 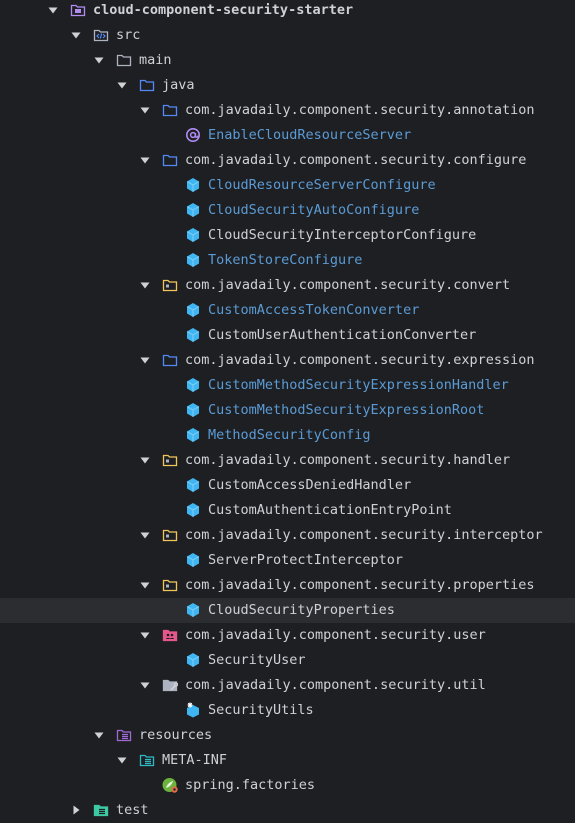 I want to click on java-source-root-icon, so click(x=147, y=85).